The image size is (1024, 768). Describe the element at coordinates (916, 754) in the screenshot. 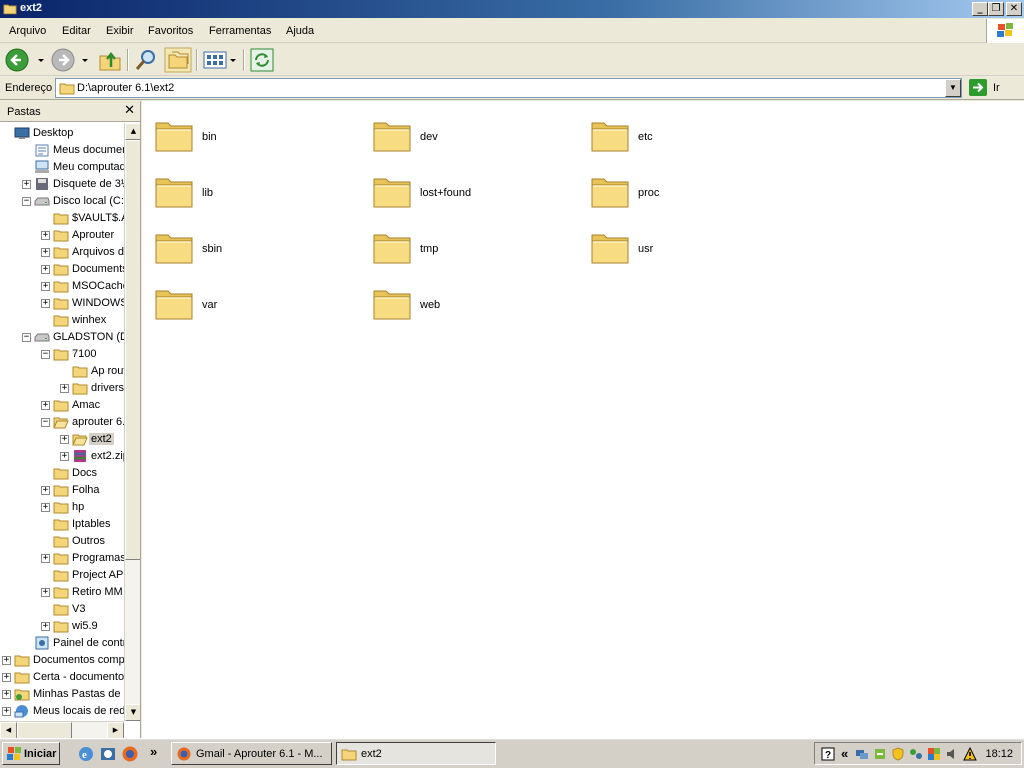

I see `bluetooth-devices-icon` at that location.